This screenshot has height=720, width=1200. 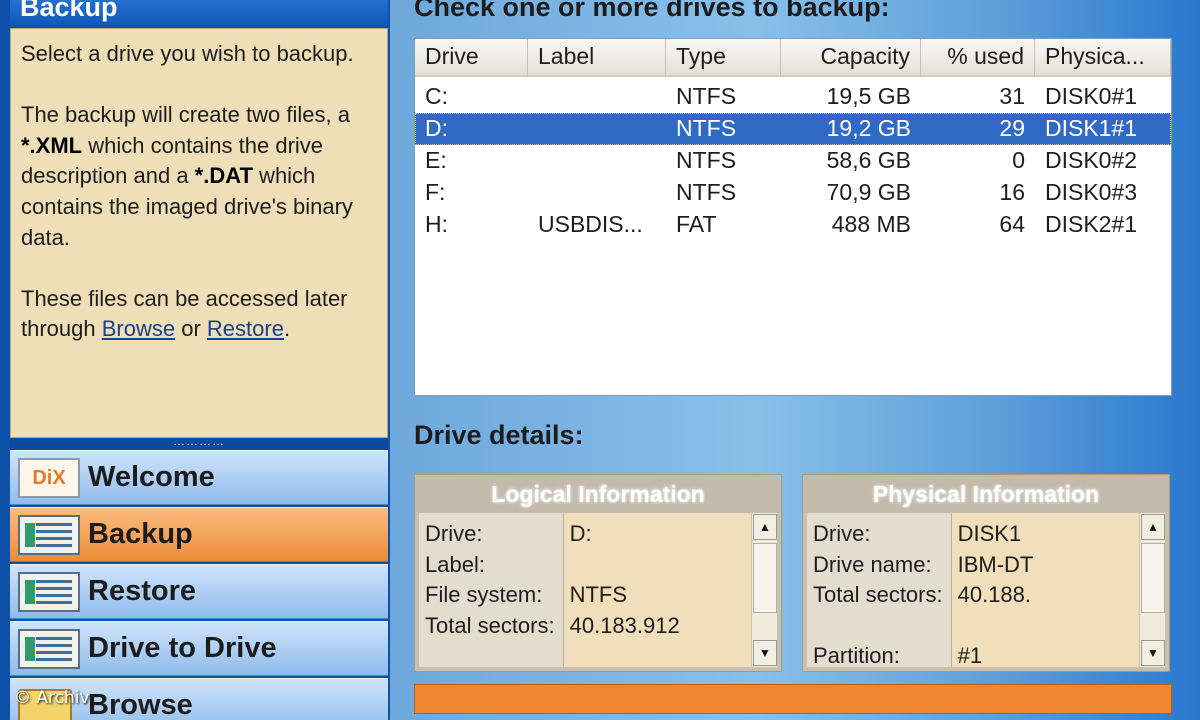 What do you see at coordinates (436, 160) in the screenshot?
I see `cell-drive: E:` at bounding box center [436, 160].